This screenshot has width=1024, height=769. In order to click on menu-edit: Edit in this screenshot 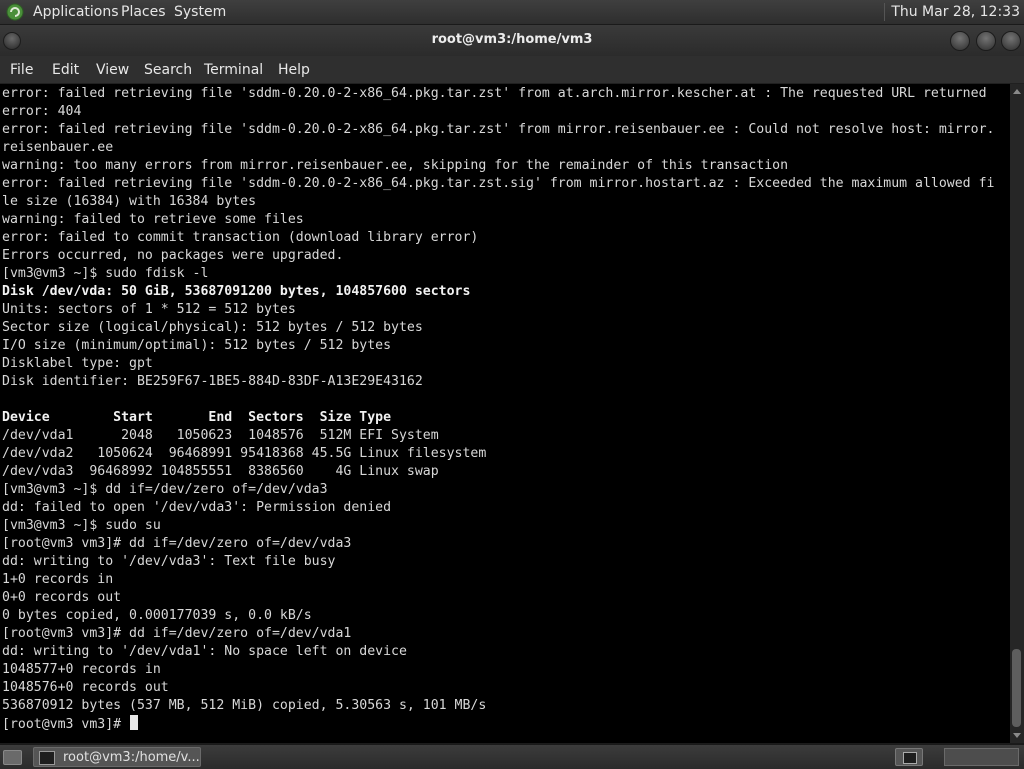, I will do `click(65, 70)`.